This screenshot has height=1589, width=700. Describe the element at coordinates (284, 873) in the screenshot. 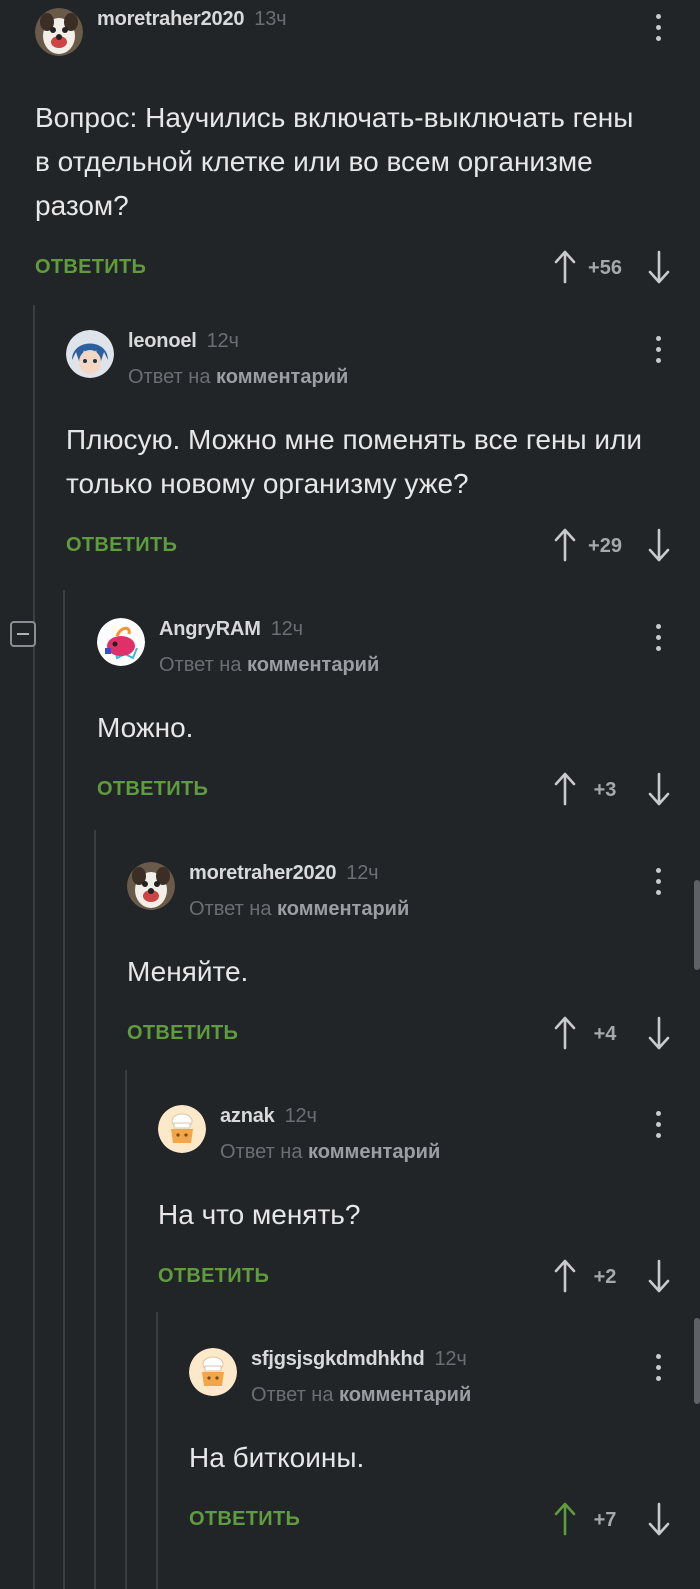

I see `username: moretraher2020 12ч` at that location.